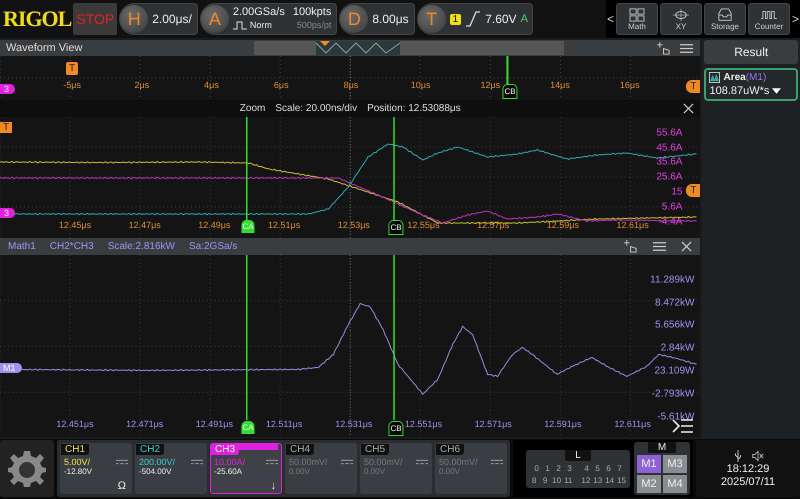 The image size is (800, 499). What do you see at coordinates (649, 464) in the screenshot?
I see `math-channel-button: M1` at bounding box center [649, 464].